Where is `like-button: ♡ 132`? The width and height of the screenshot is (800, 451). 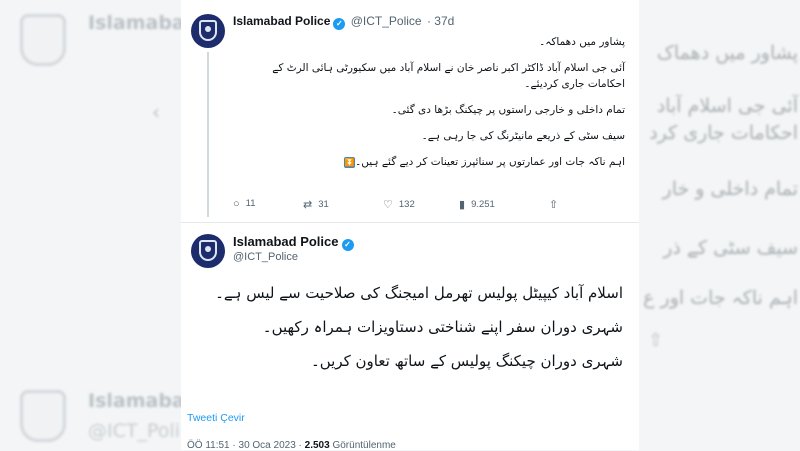
like-button: ♡ 132 is located at coordinates (399, 204).